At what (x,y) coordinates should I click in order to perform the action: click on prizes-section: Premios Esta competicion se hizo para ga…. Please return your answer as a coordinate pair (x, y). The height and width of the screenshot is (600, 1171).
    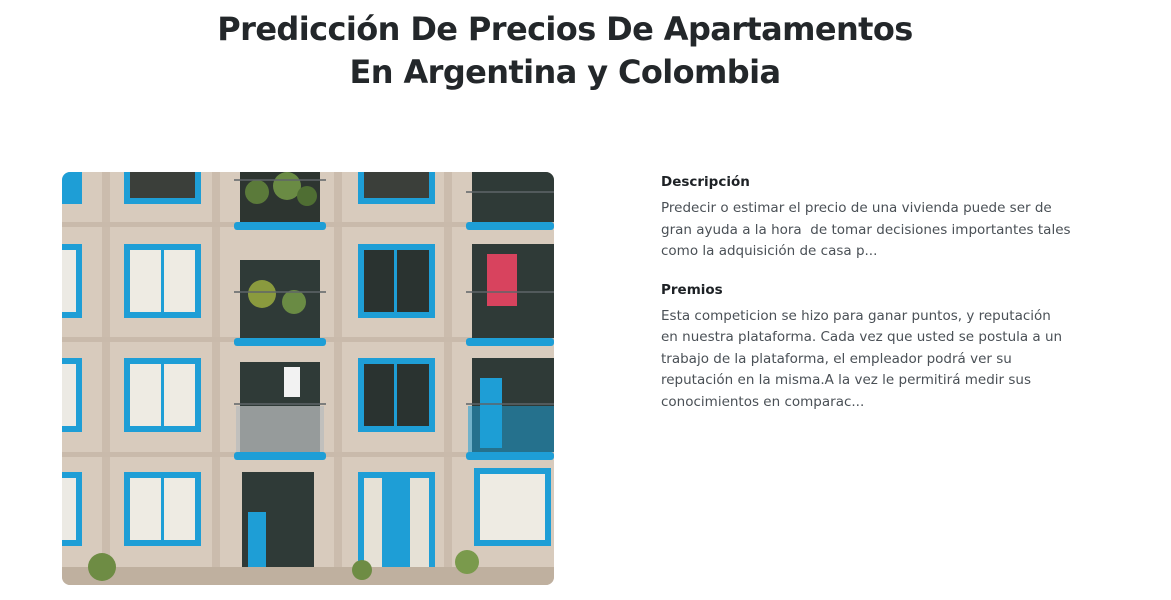
    Looking at the image, I should click on (866, 347).